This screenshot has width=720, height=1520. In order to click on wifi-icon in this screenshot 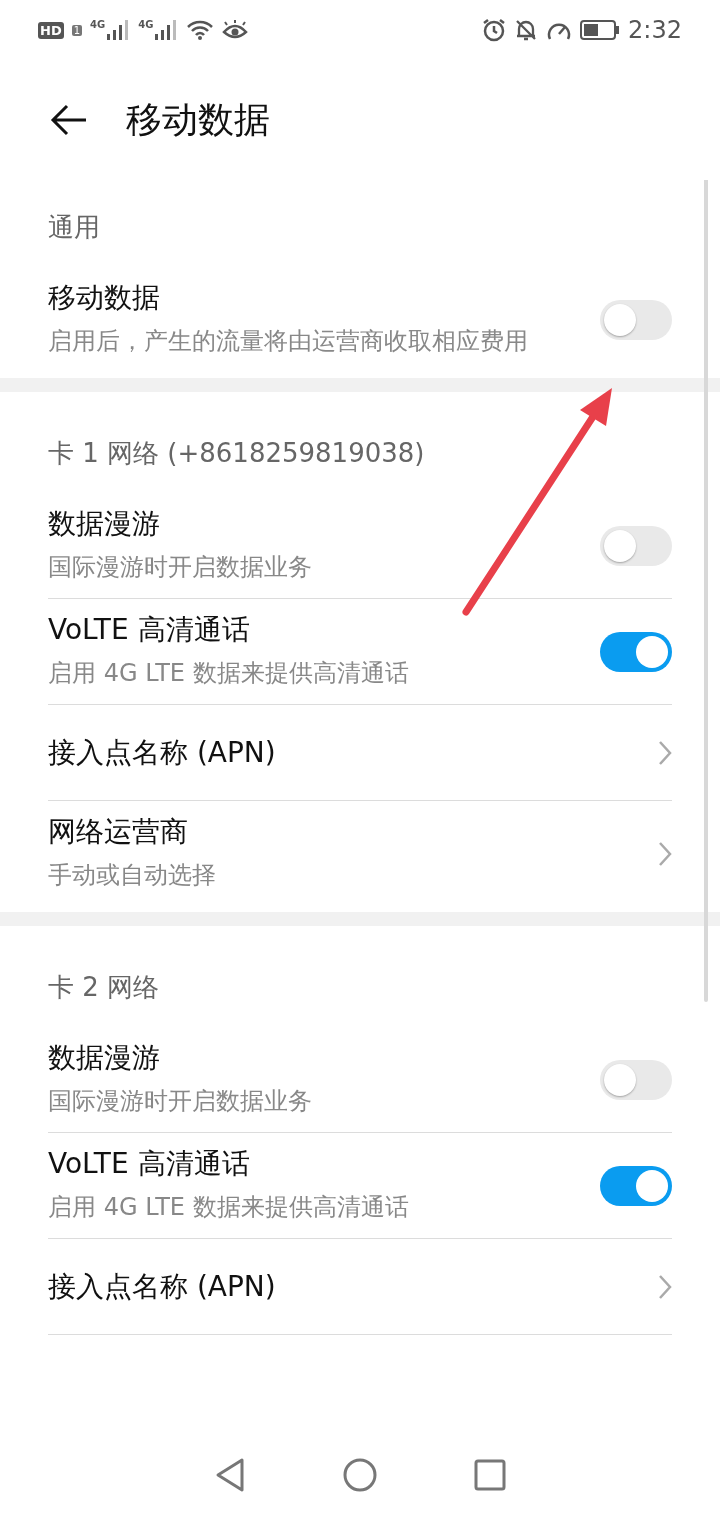, I will do `click(200, 30)`.